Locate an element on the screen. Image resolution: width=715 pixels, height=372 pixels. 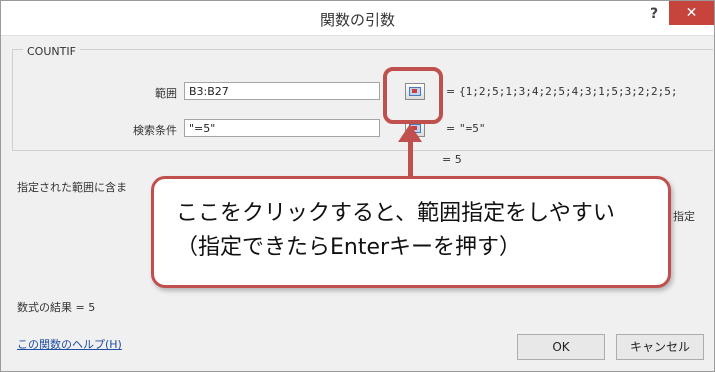
function-description-tail: 指定 is located at coordinates (684, 216).